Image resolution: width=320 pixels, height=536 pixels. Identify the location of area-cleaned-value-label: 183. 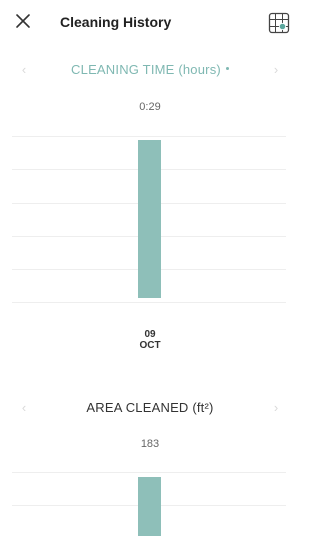
(150, 444).